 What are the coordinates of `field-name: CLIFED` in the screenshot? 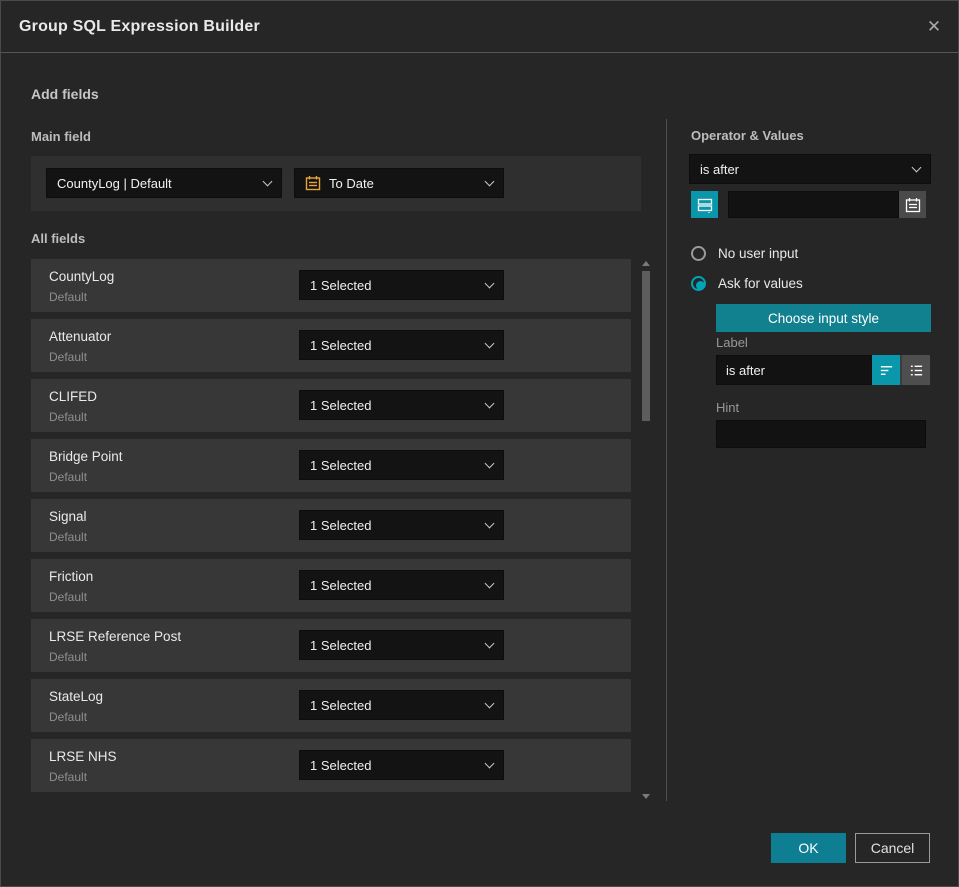 It's located at (73, 396).